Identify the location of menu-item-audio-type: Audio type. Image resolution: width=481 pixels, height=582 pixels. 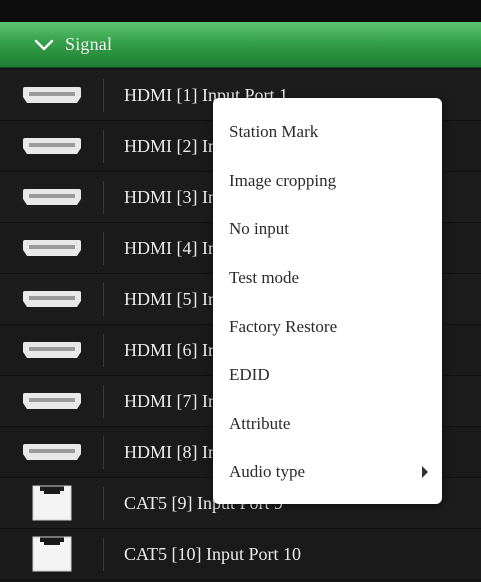
(327, 472).